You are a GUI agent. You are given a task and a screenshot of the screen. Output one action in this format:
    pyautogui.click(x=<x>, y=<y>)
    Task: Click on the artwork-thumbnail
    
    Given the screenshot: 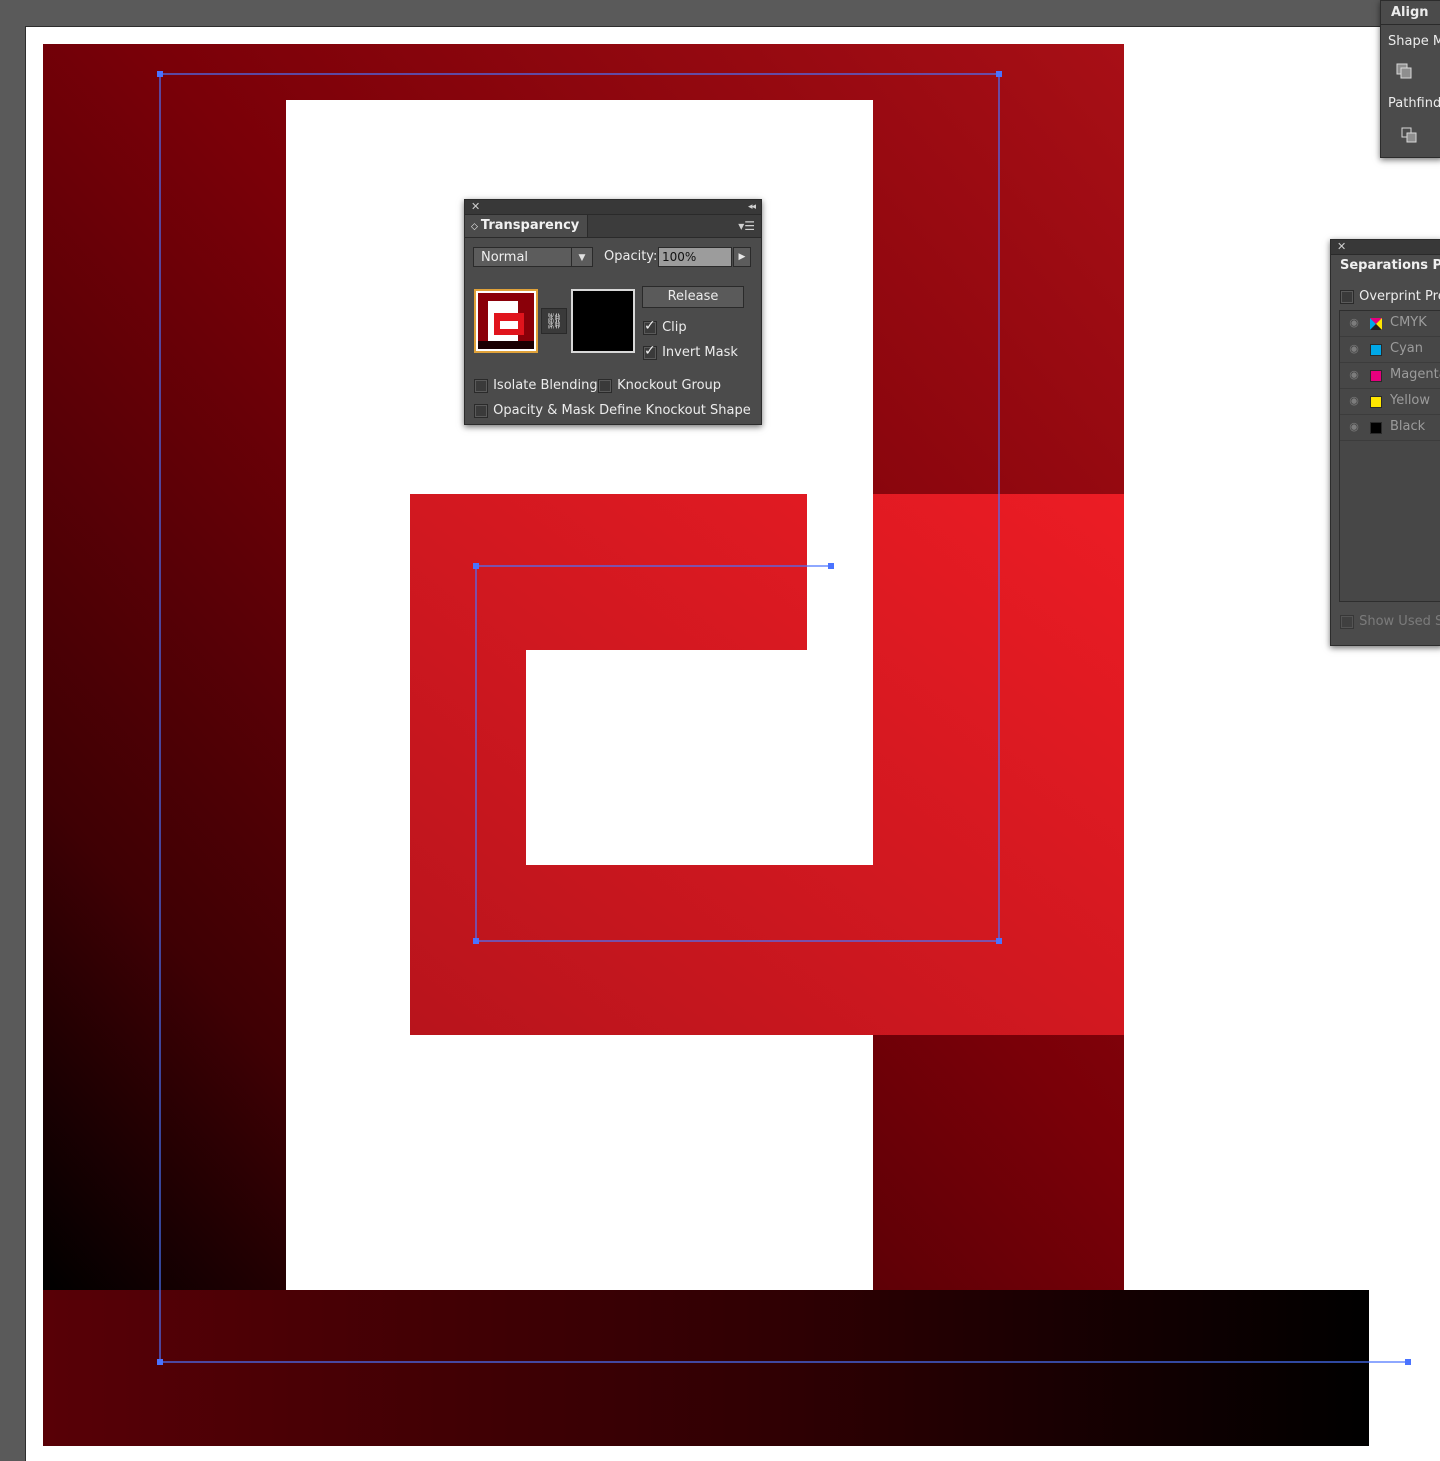 What is the action you would take?
    pyautogui.click(x=506, y=321)
    